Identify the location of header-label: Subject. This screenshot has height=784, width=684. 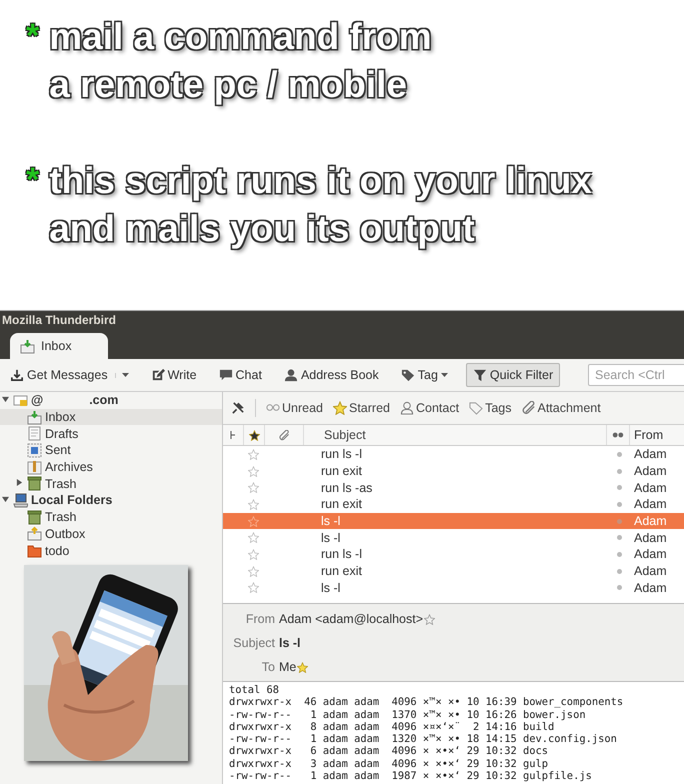
(253, 643).